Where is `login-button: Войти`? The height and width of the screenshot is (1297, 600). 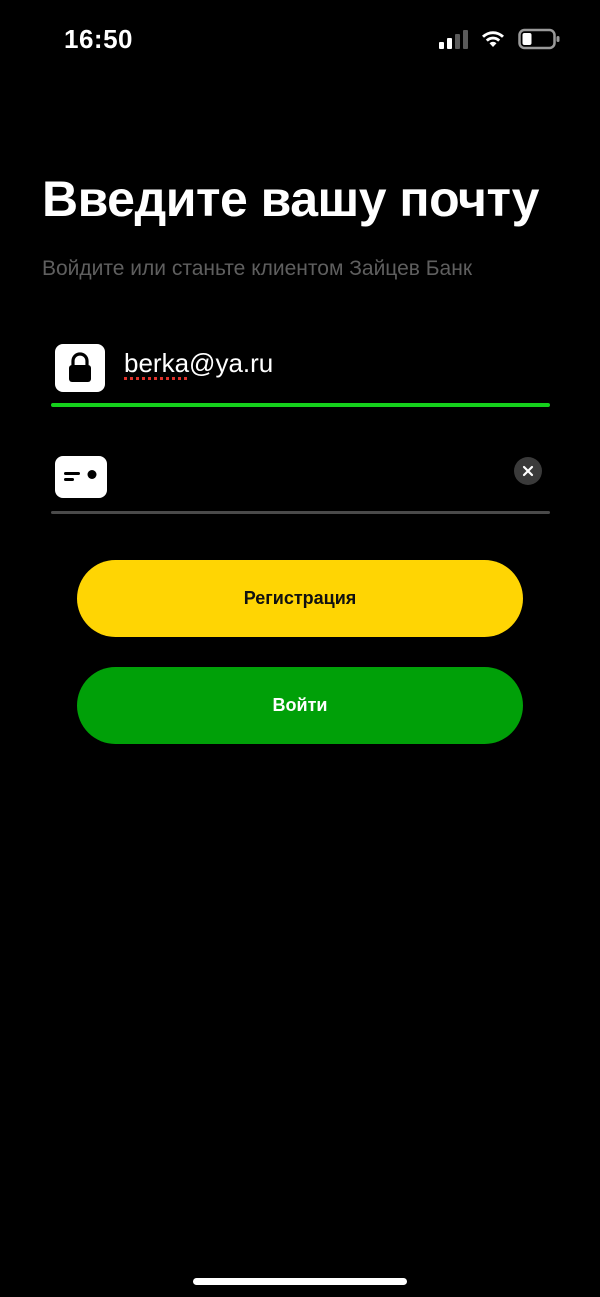
login-button: Войти is located at coordinates (300, 705).